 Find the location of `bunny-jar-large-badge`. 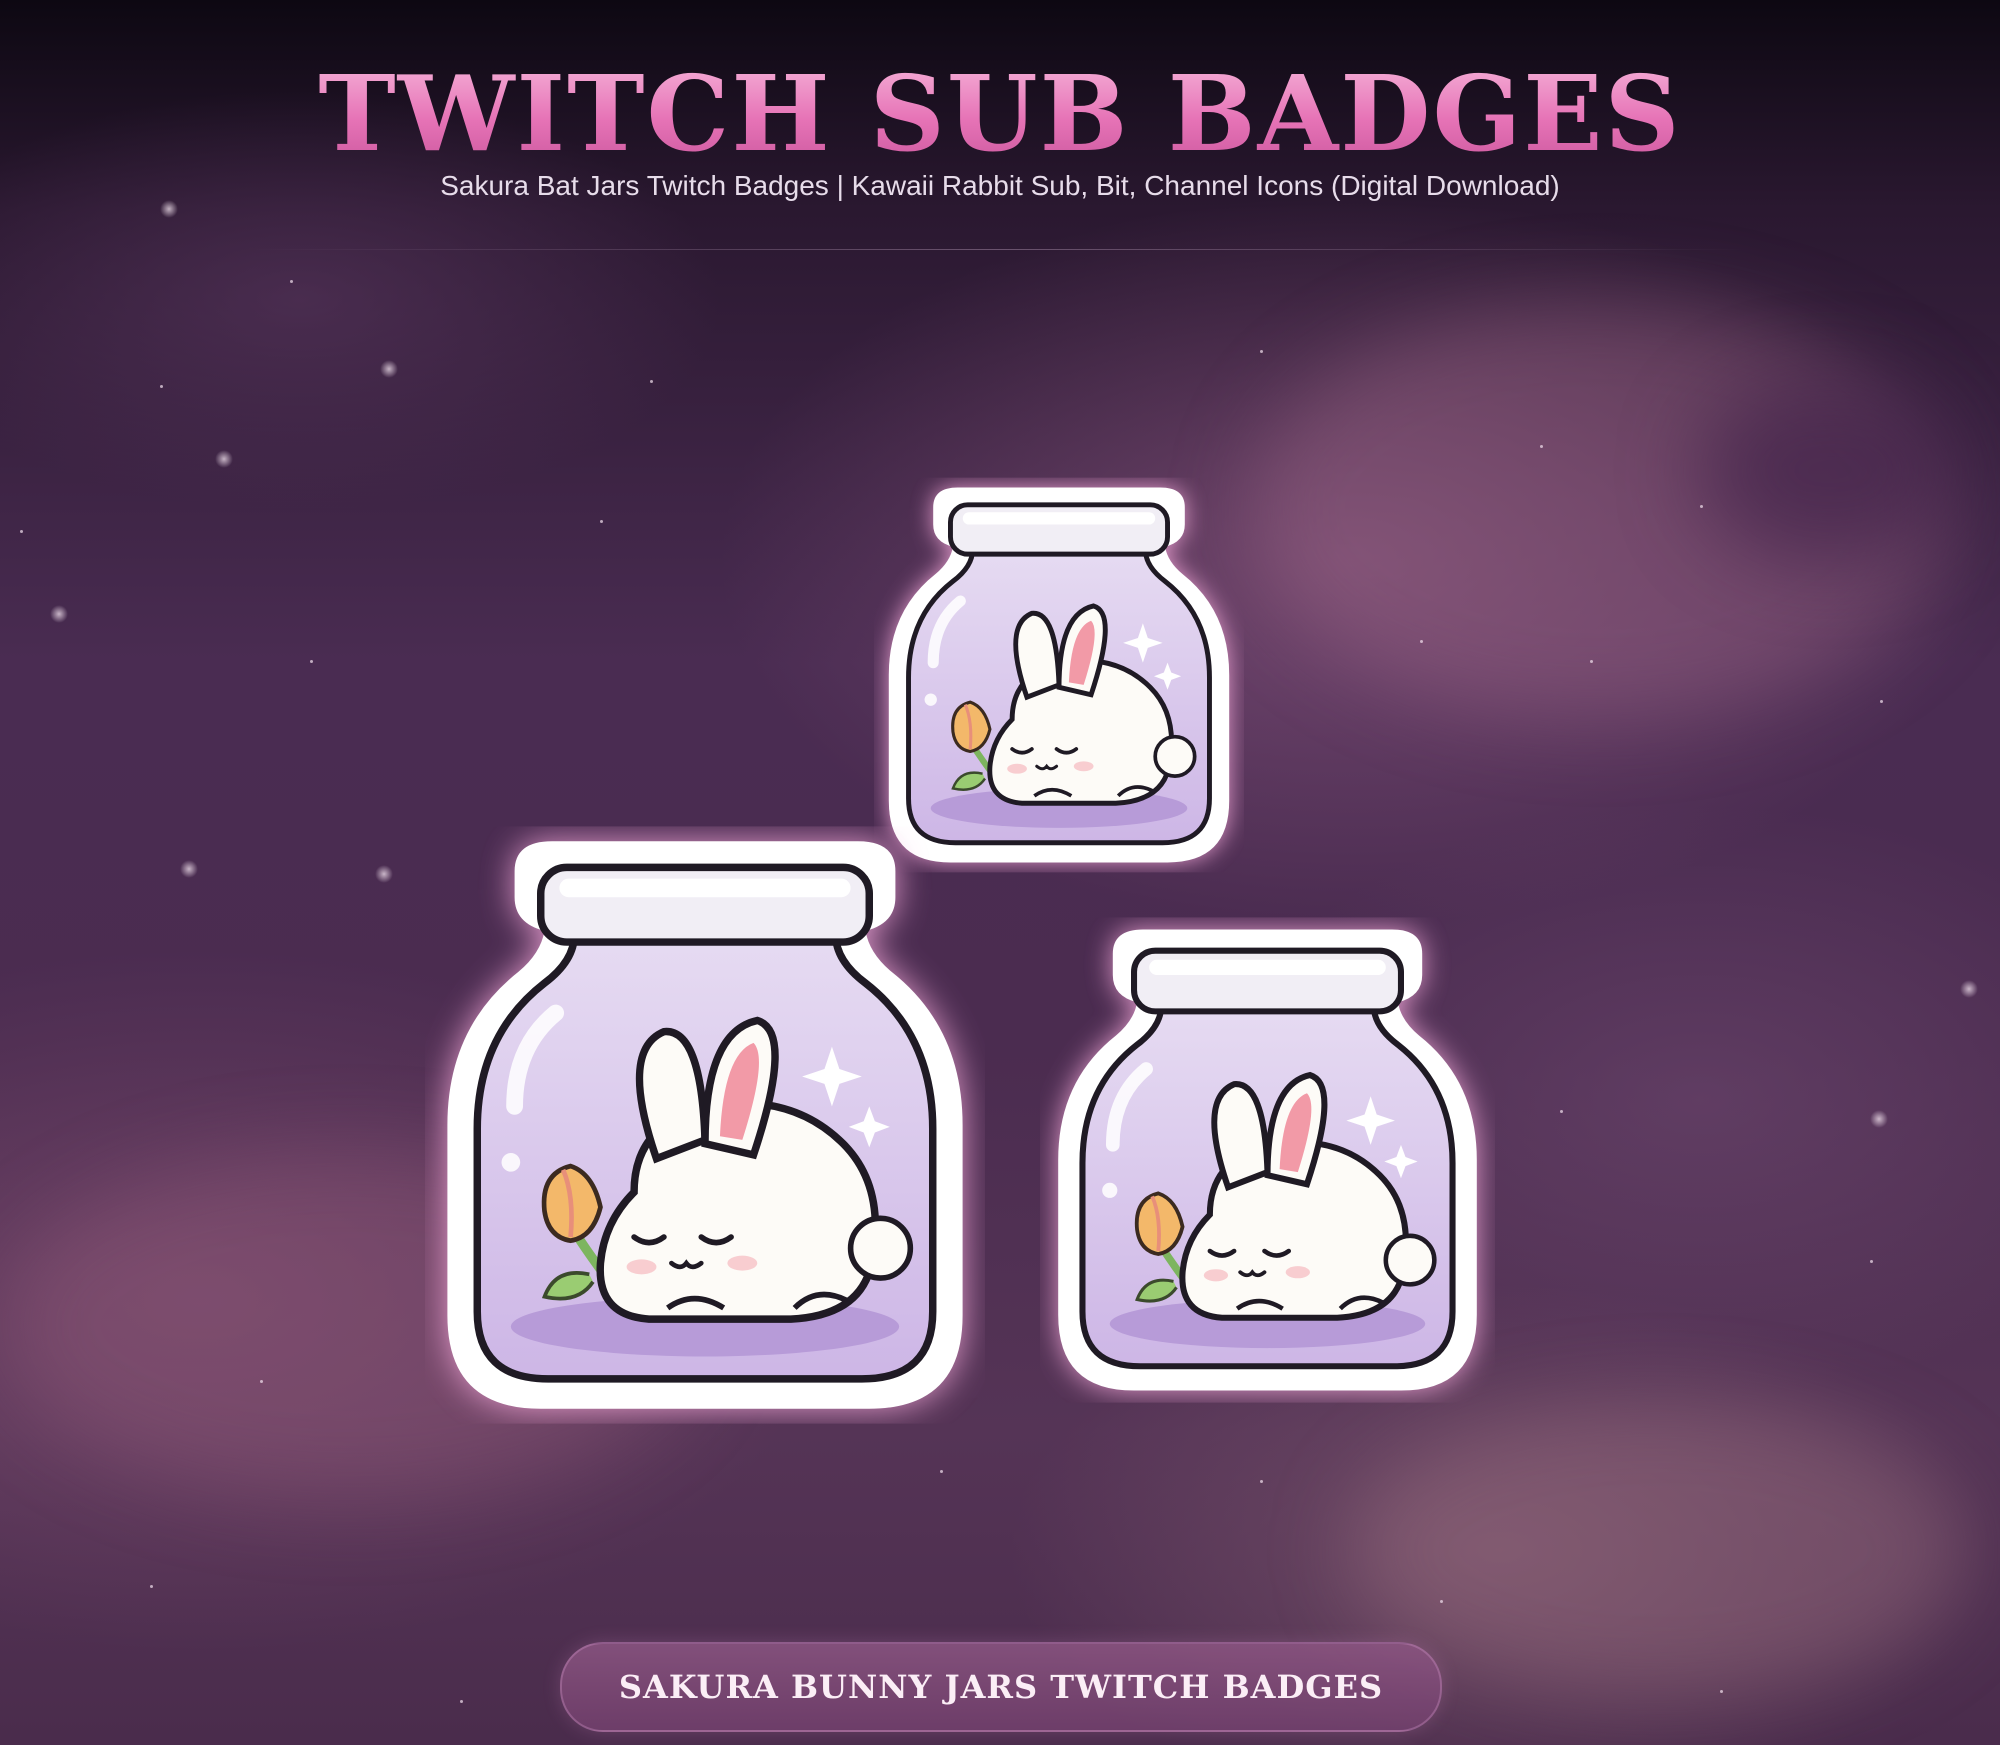

bunny-jar-large-badge is located at coordinates (705, 1125).